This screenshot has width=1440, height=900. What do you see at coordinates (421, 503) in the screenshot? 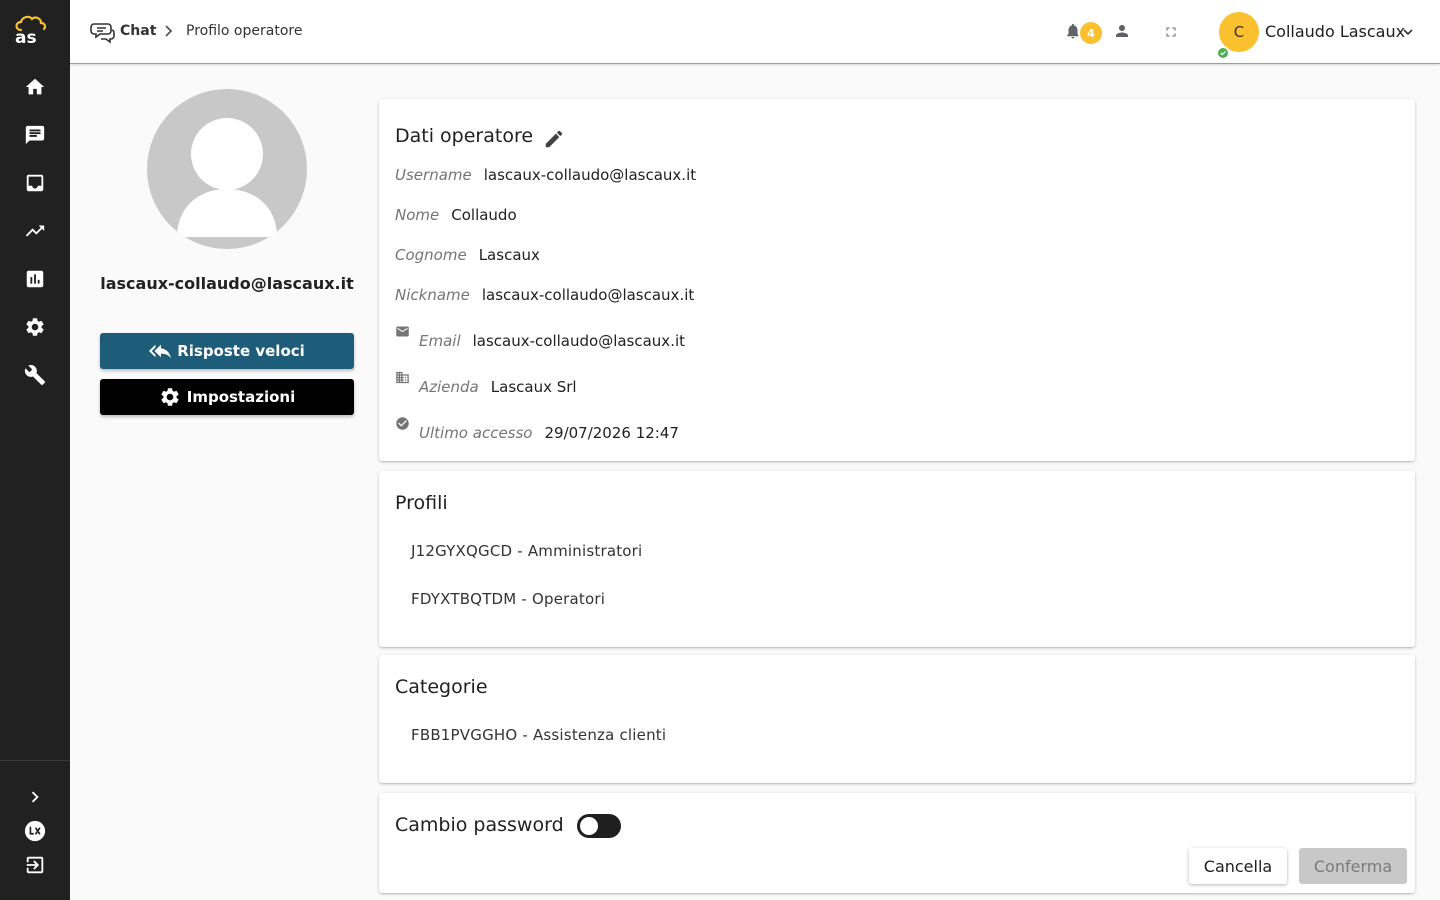
I see `card-title: Profili` at bounding box center [421, 503].